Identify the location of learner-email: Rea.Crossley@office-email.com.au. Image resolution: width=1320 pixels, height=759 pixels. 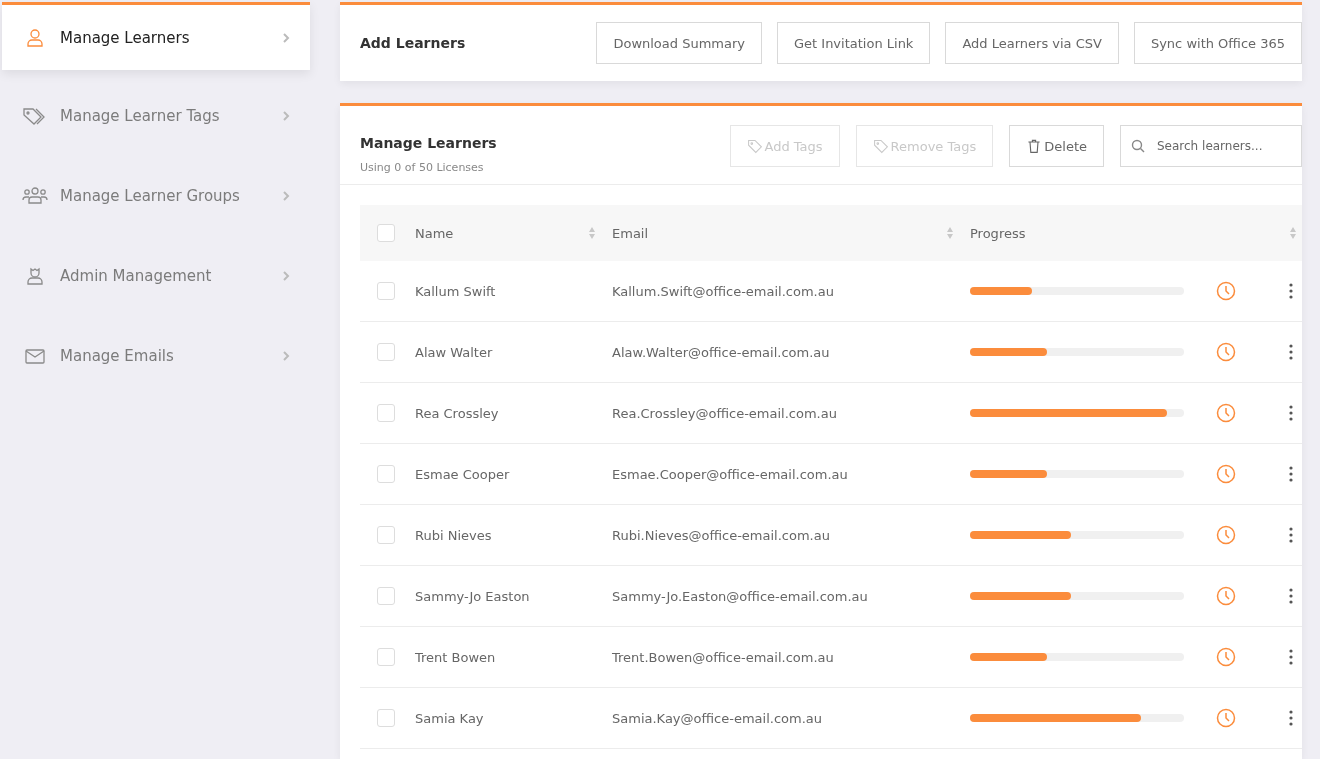
(725, 413).